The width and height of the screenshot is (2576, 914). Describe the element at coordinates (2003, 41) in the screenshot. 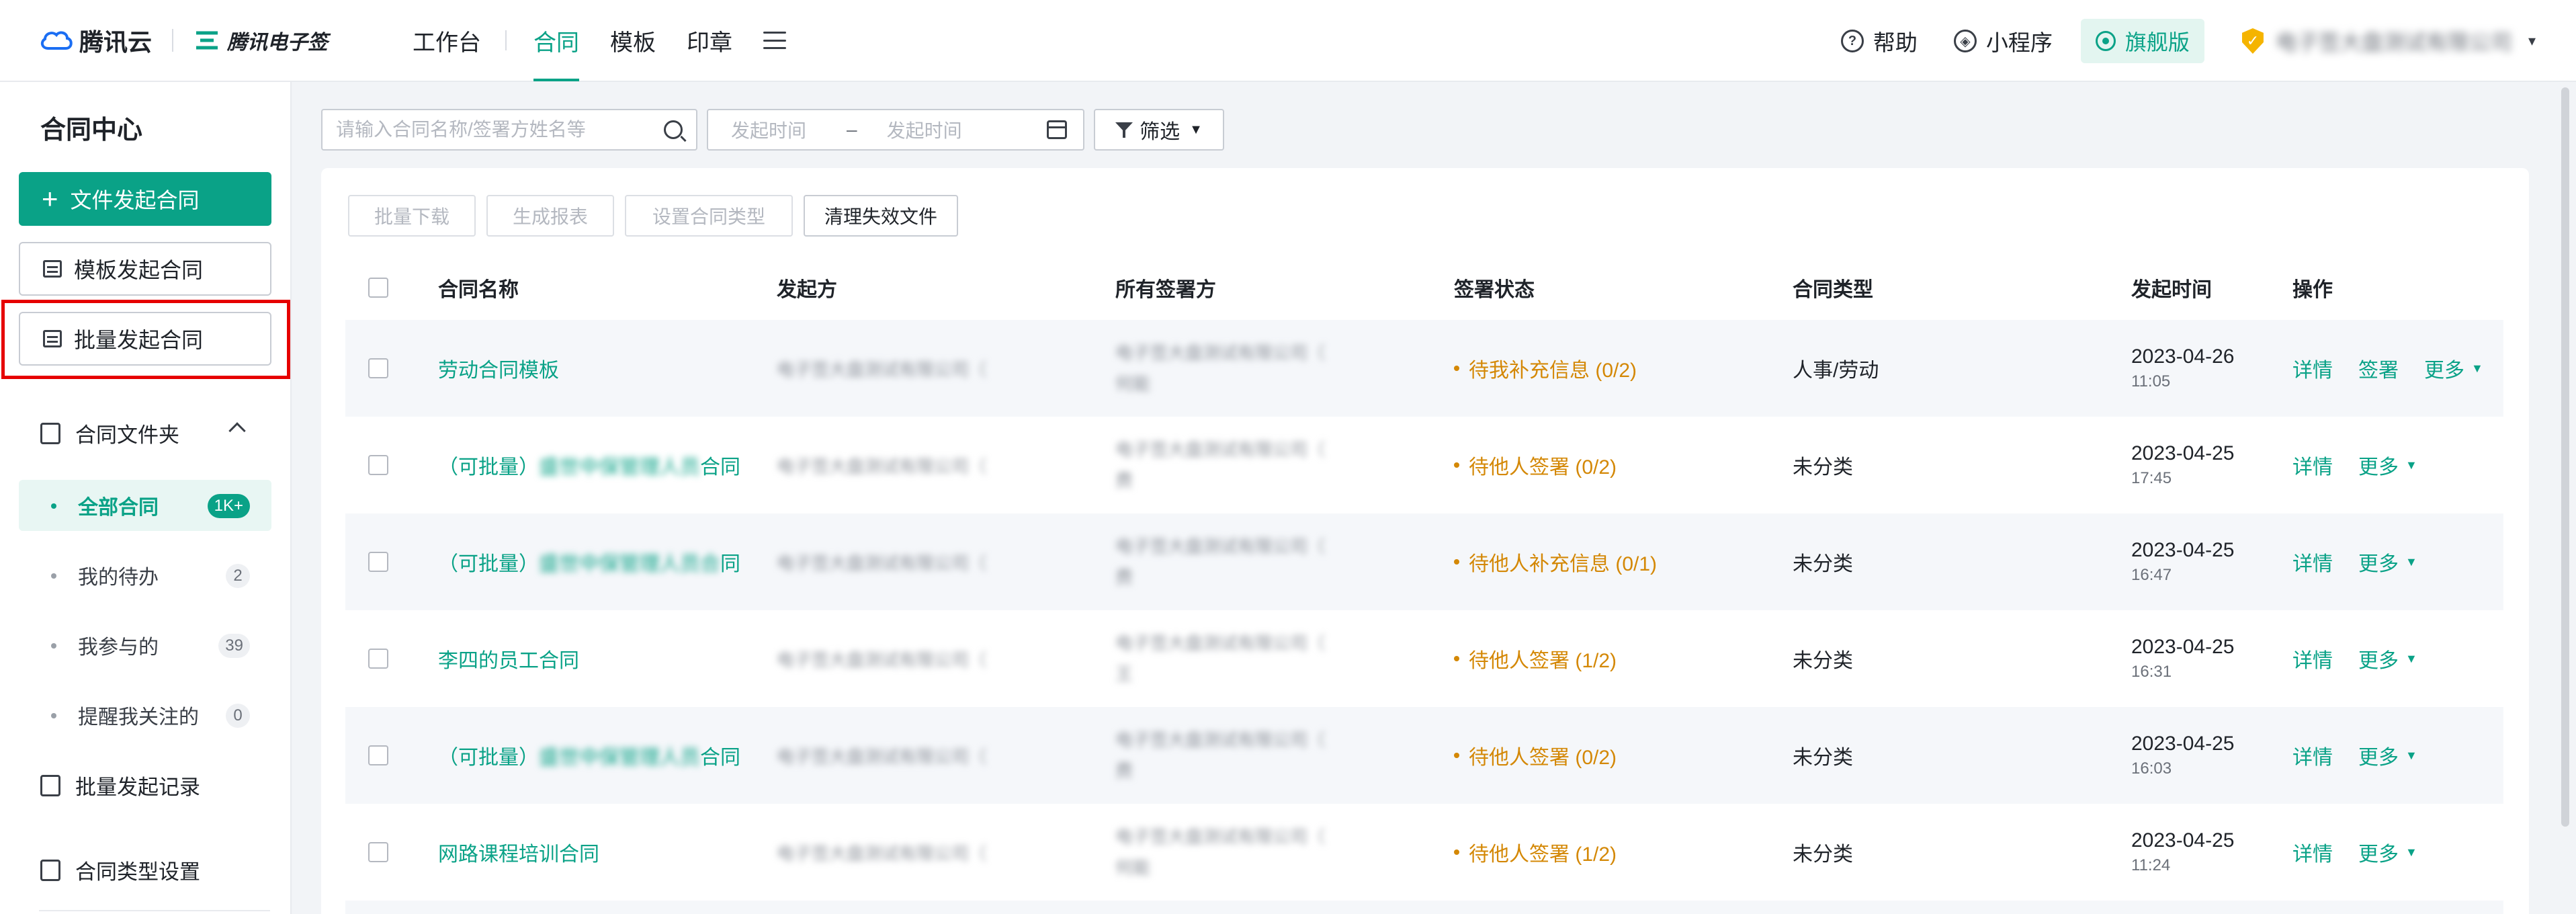

I see `mini-program-button: ◈ 小程序` at that location.